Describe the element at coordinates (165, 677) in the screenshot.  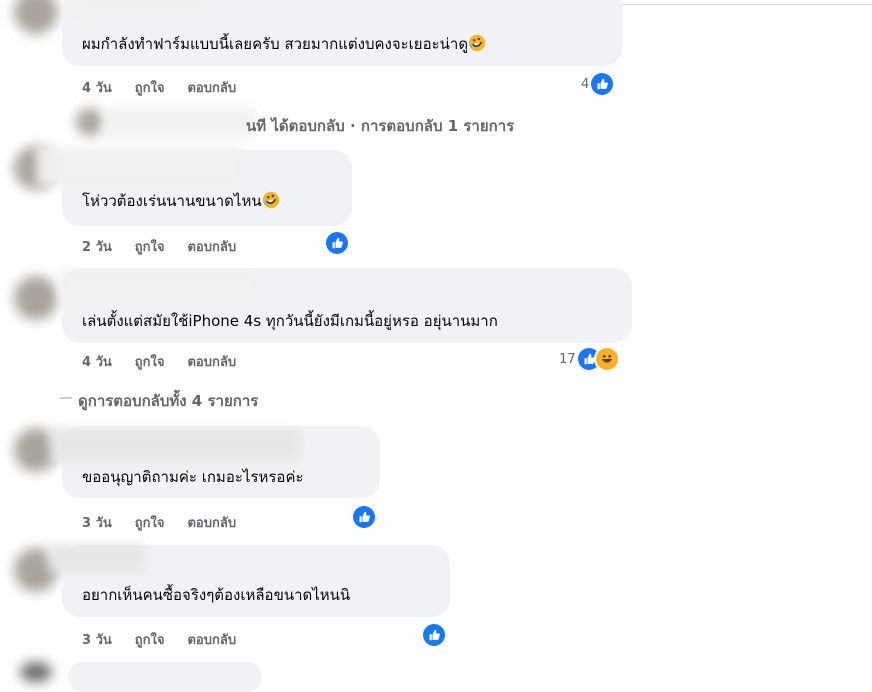
I see `comment-bubble` at that location.